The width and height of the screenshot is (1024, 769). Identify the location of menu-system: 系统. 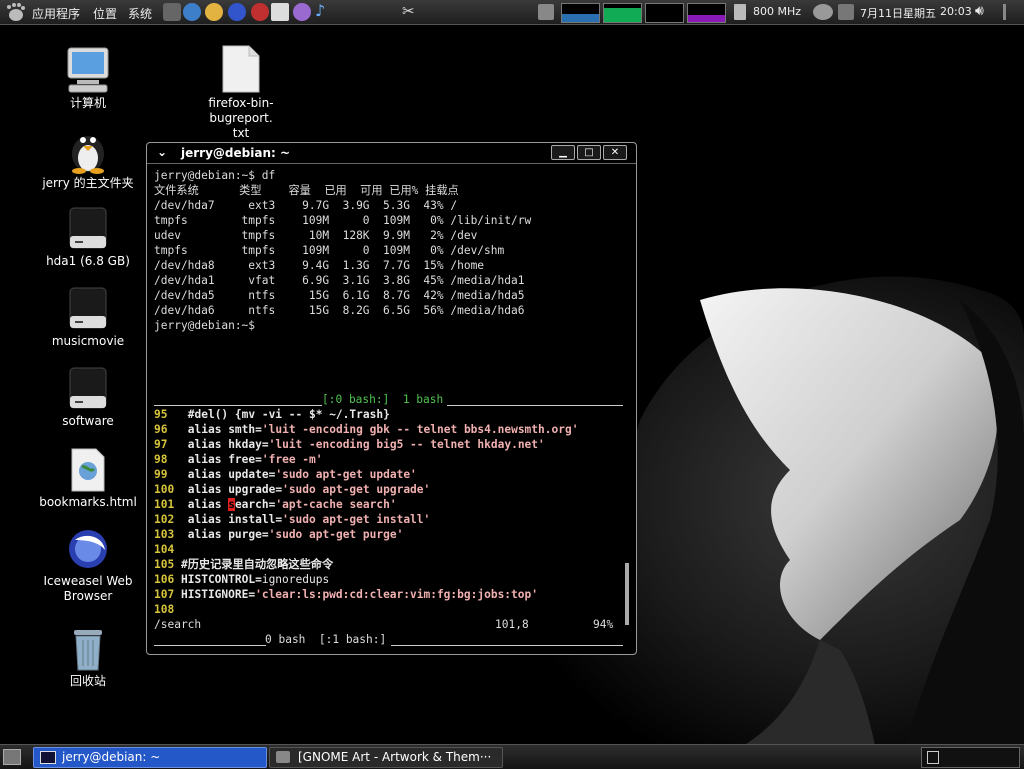
(140, 13).